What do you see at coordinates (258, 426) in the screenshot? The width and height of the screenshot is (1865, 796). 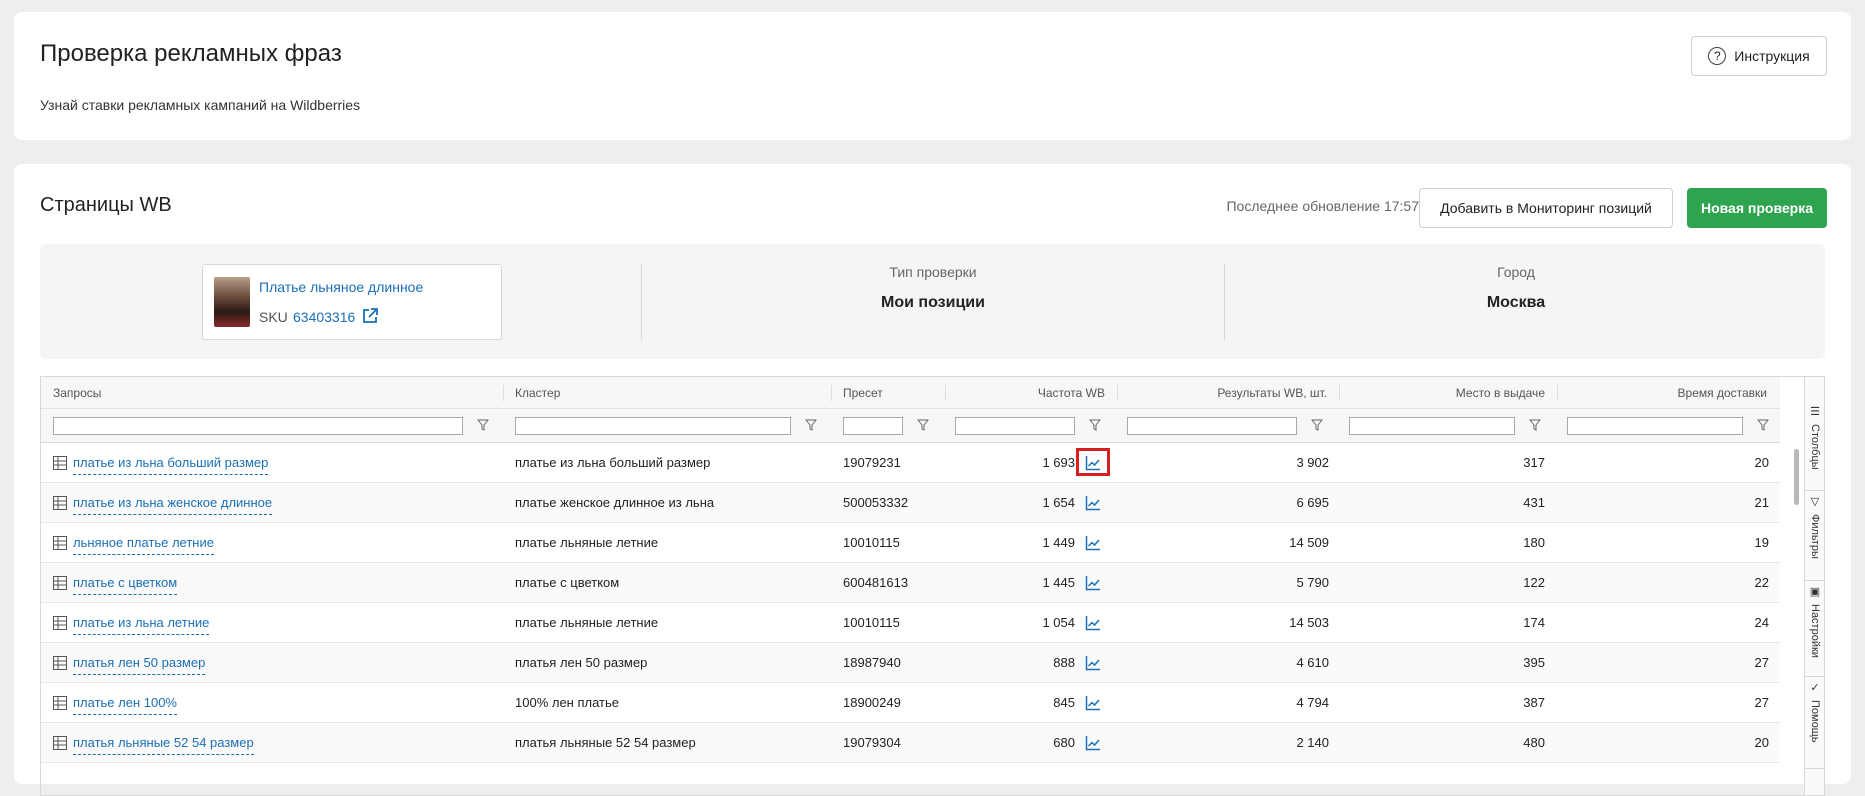 I see `filter-input-queries` at bounding box center [258, 426].